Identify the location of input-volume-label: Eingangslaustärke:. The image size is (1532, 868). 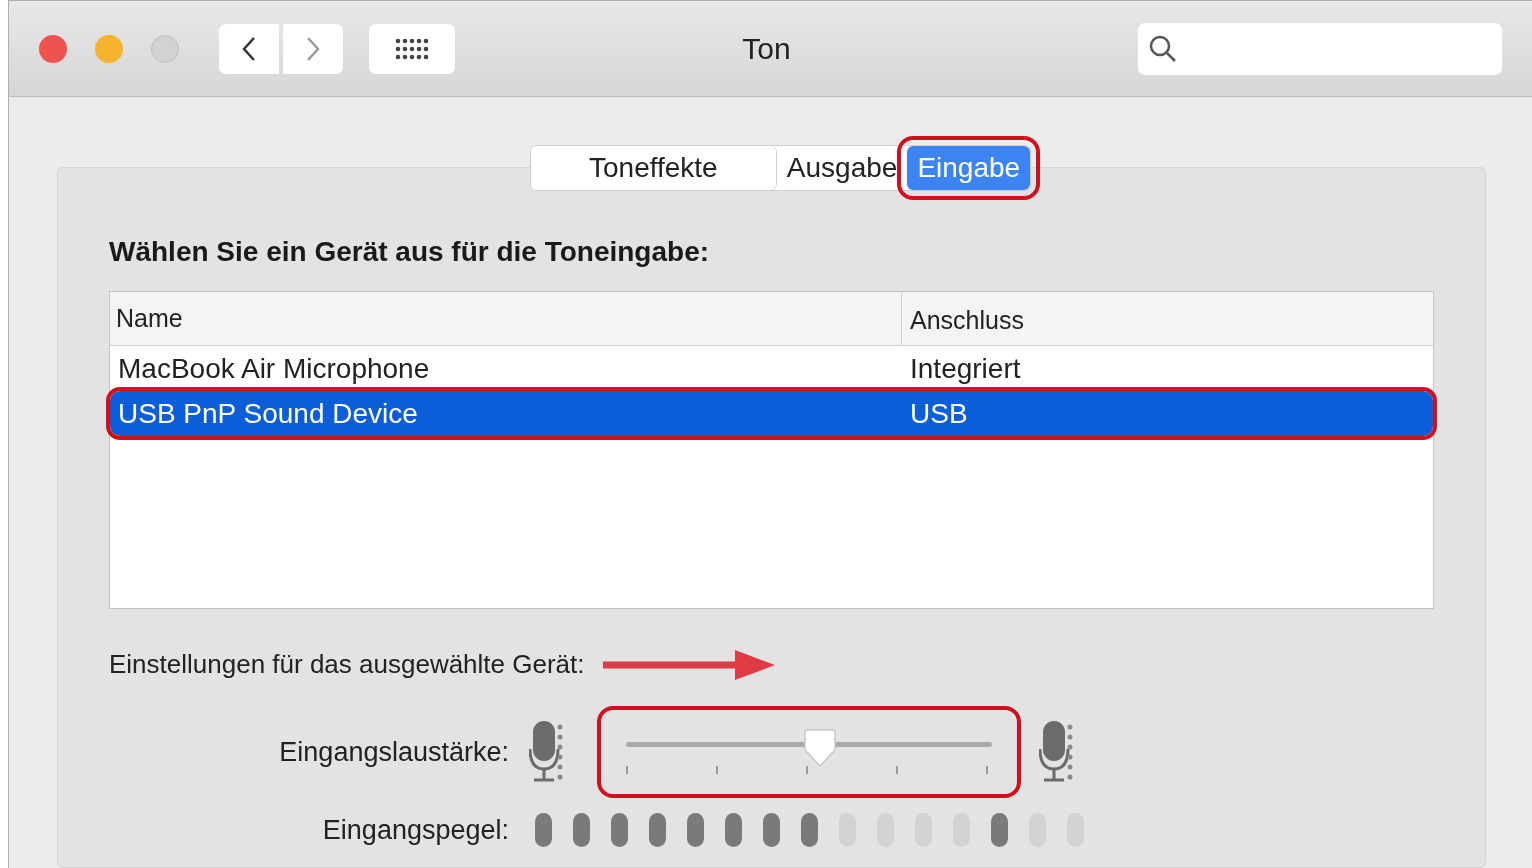
(393, 752).